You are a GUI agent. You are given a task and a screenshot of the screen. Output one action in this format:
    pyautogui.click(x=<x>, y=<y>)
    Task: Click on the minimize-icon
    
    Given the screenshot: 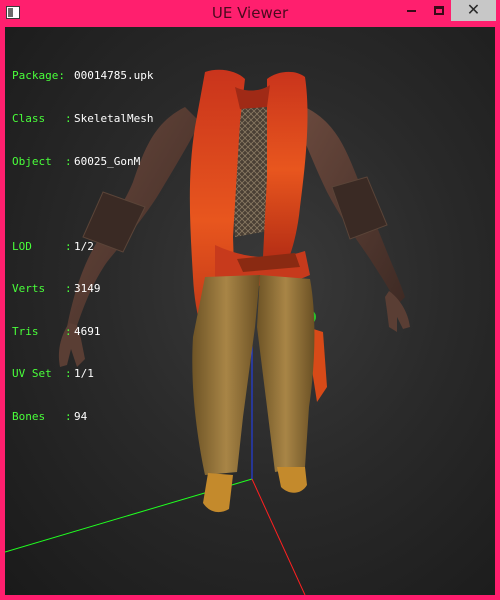 What is the action you would take?
    pyautogui.click(x=411, y=10)
    